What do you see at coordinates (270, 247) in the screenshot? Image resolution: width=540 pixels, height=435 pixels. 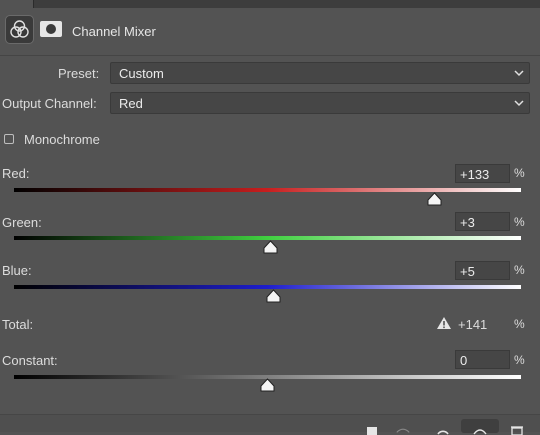 I see `green-slider-thumb` at bounding box center [270, 247].